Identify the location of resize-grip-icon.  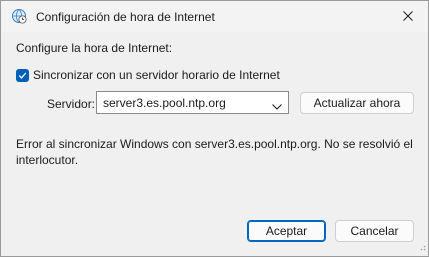
(422, 247).